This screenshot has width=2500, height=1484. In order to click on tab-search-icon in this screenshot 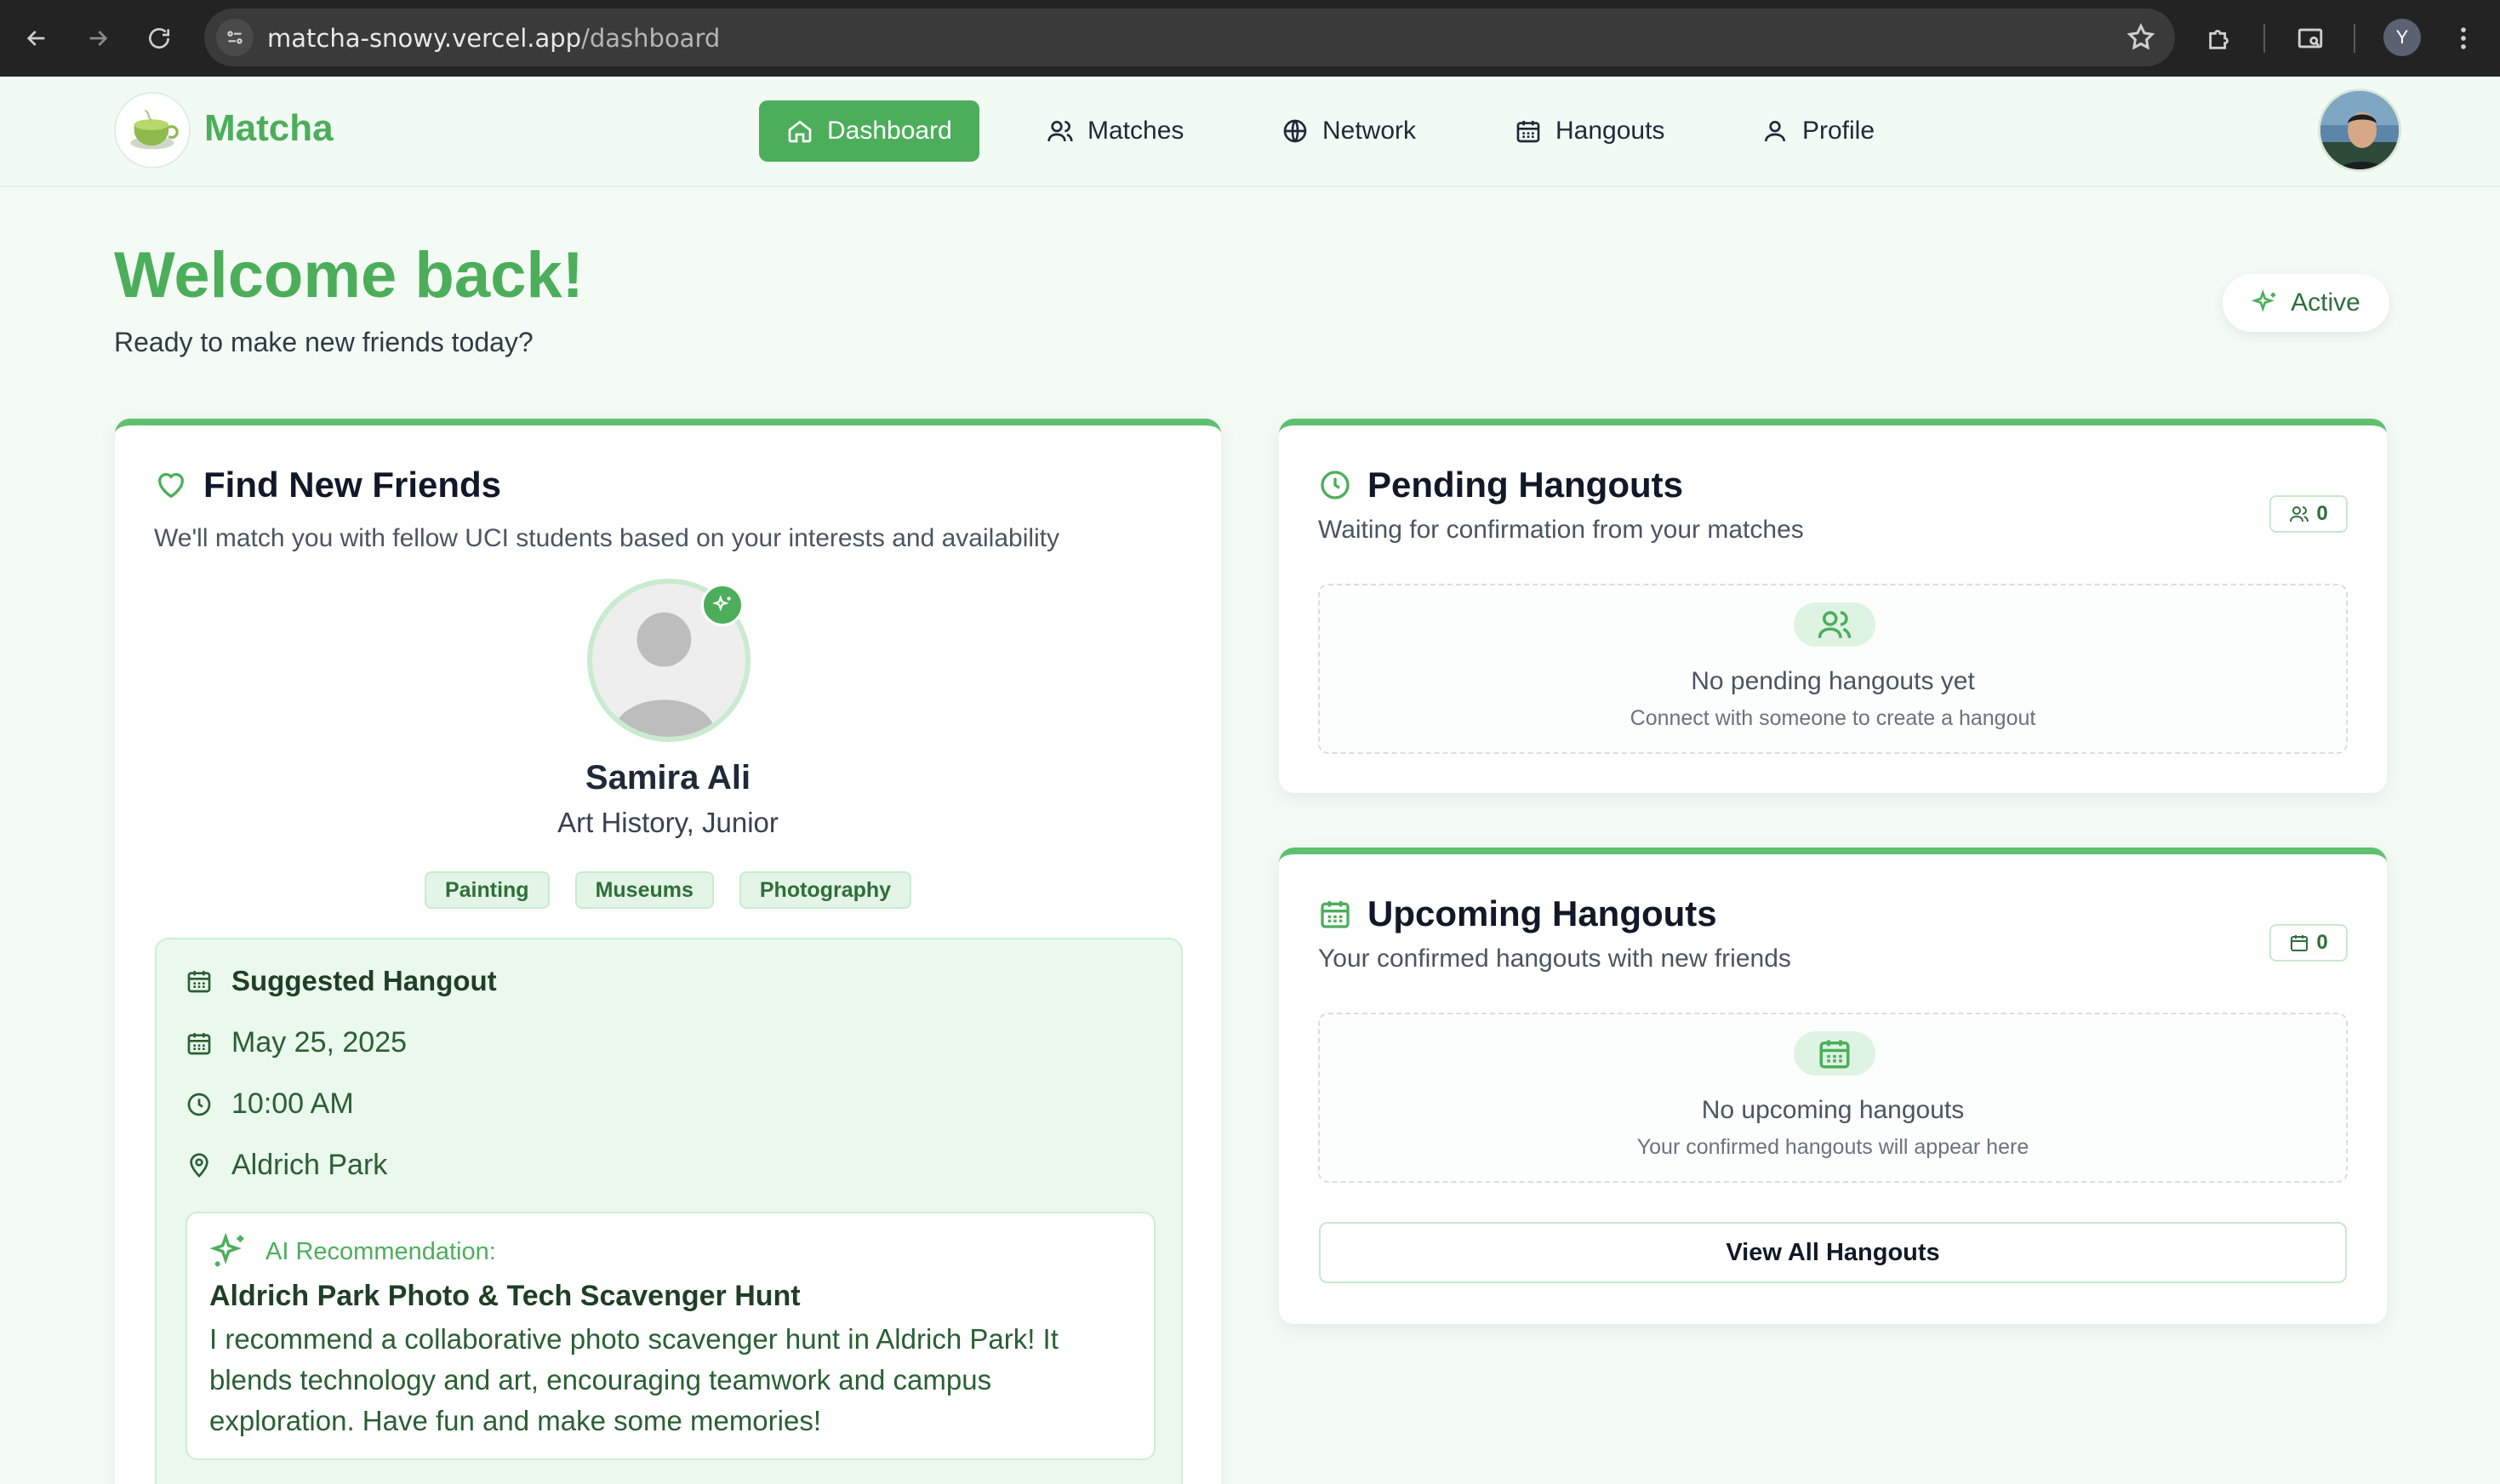, I will do `click(2310, 38)`.